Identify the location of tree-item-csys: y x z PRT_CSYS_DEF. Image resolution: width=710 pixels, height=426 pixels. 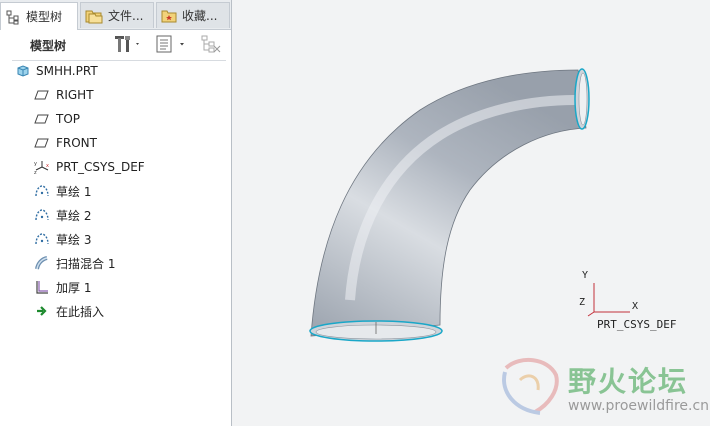
(89, 167).